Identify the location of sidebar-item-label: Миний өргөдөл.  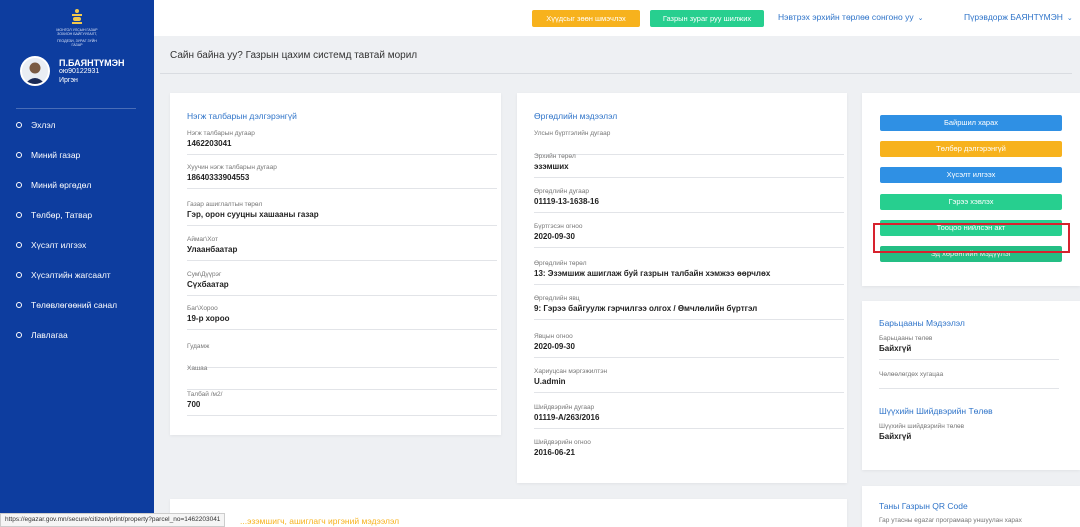
(61, 185).